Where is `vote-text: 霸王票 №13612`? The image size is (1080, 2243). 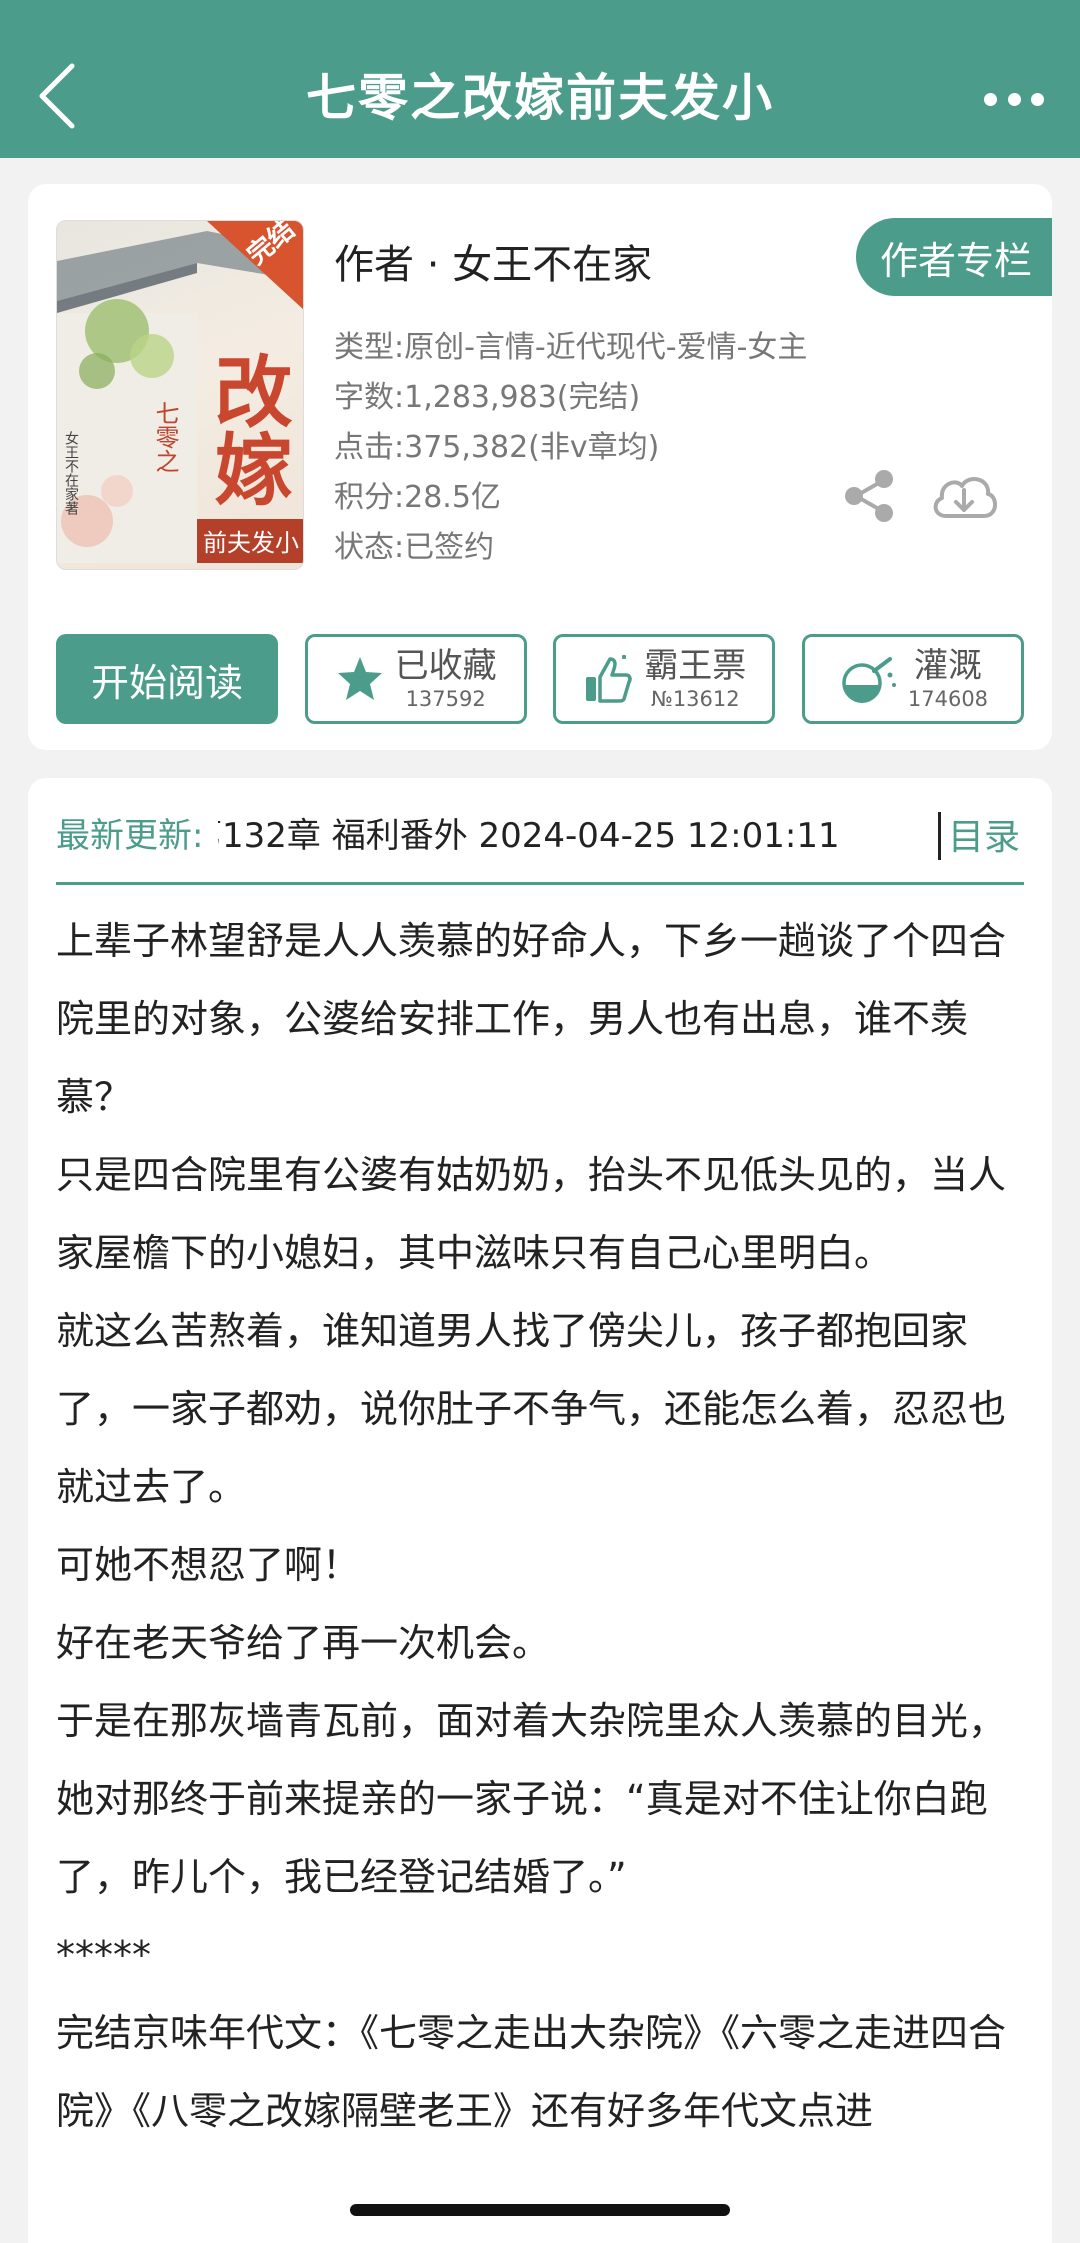 vote-text: 霸王票 №13612 is located at coordinates (695, 679).